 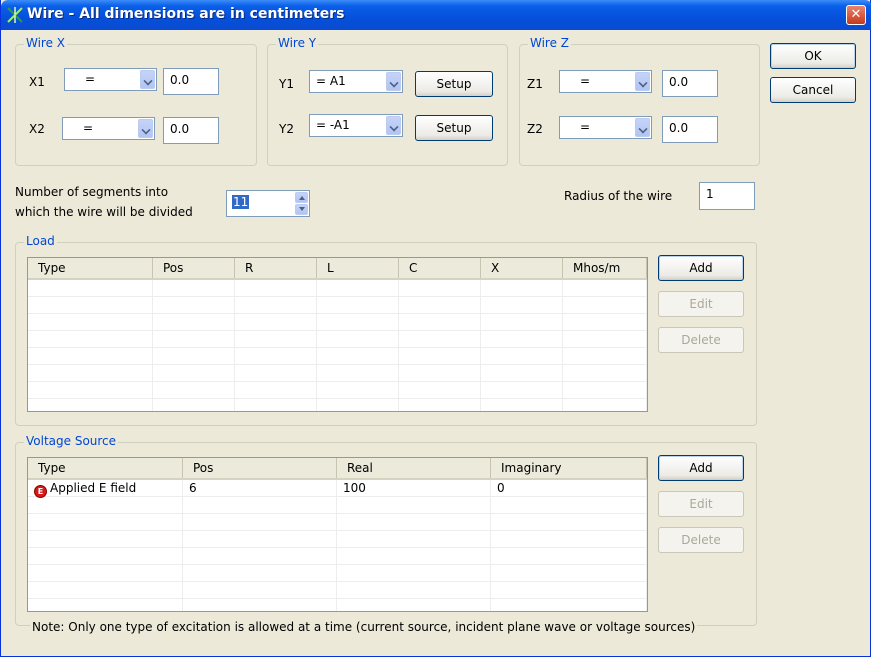 I want to click on z2-combo: =, so click(x=605, y=127).